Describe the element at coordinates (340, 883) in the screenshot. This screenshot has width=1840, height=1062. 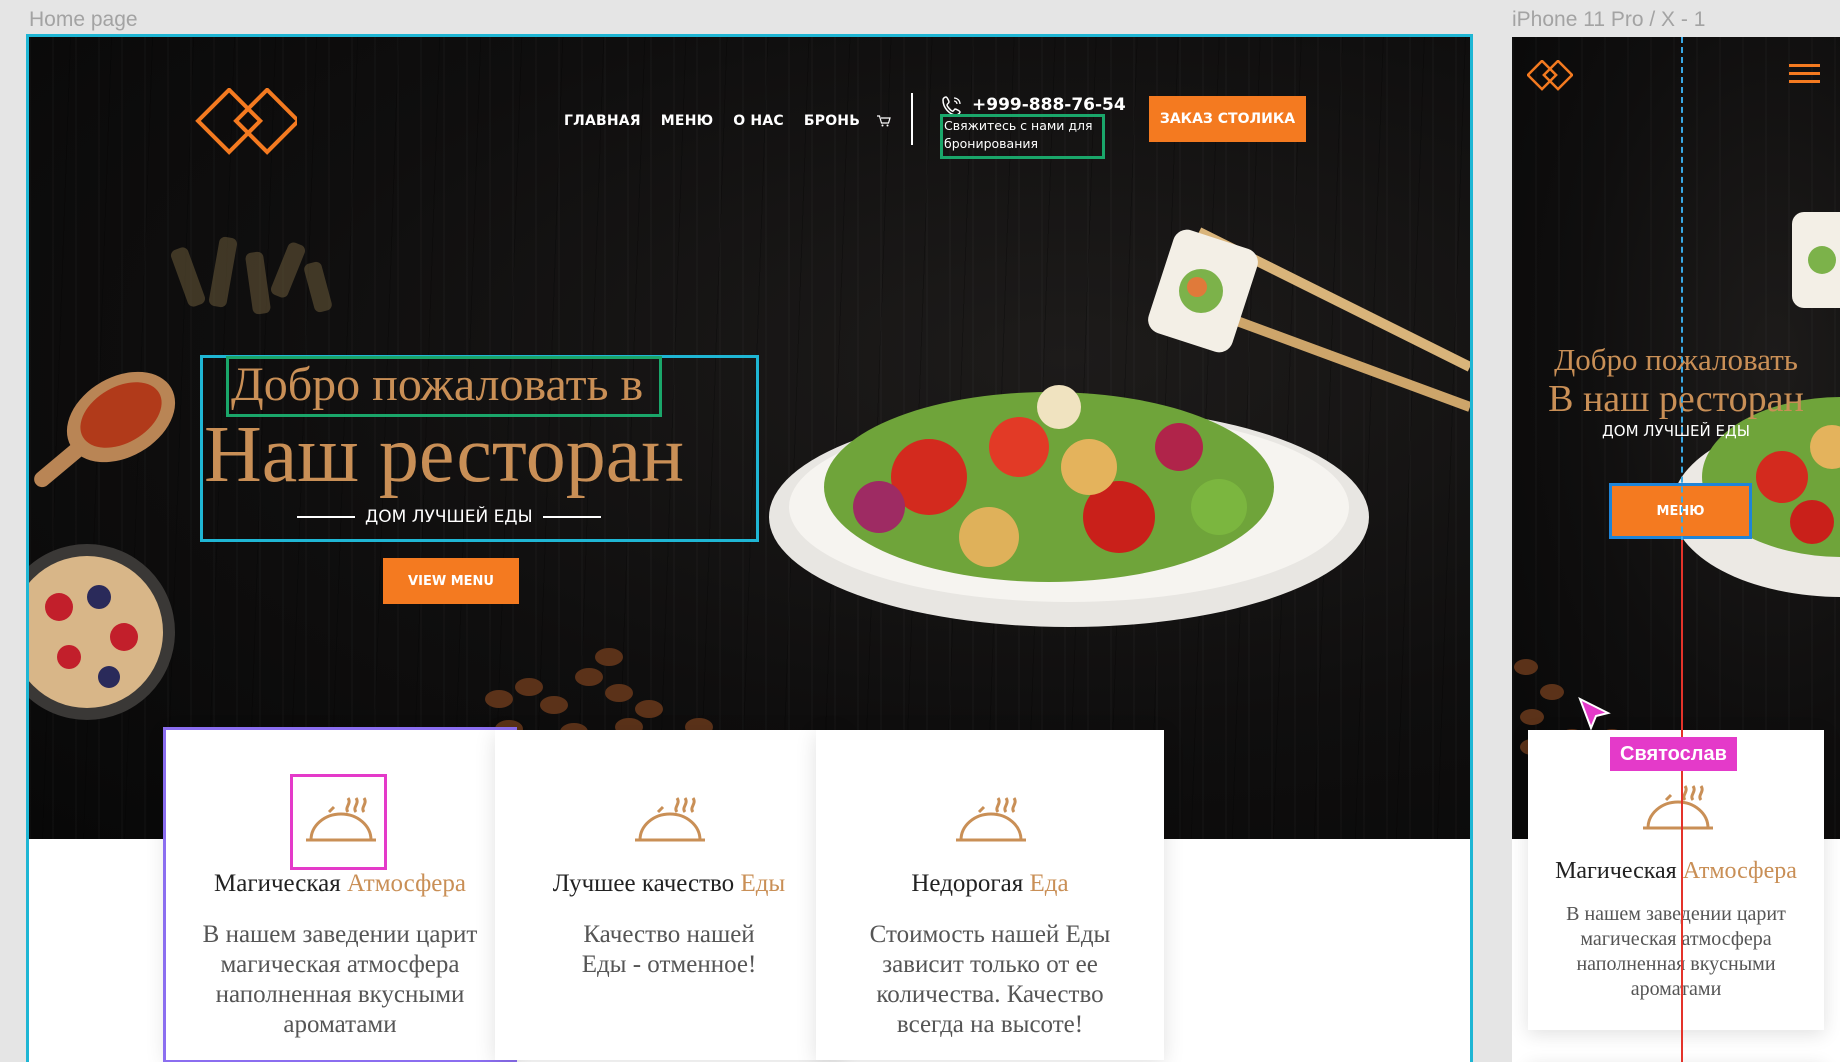
I see `feature-title: Магическая Атмосфера` at that location.